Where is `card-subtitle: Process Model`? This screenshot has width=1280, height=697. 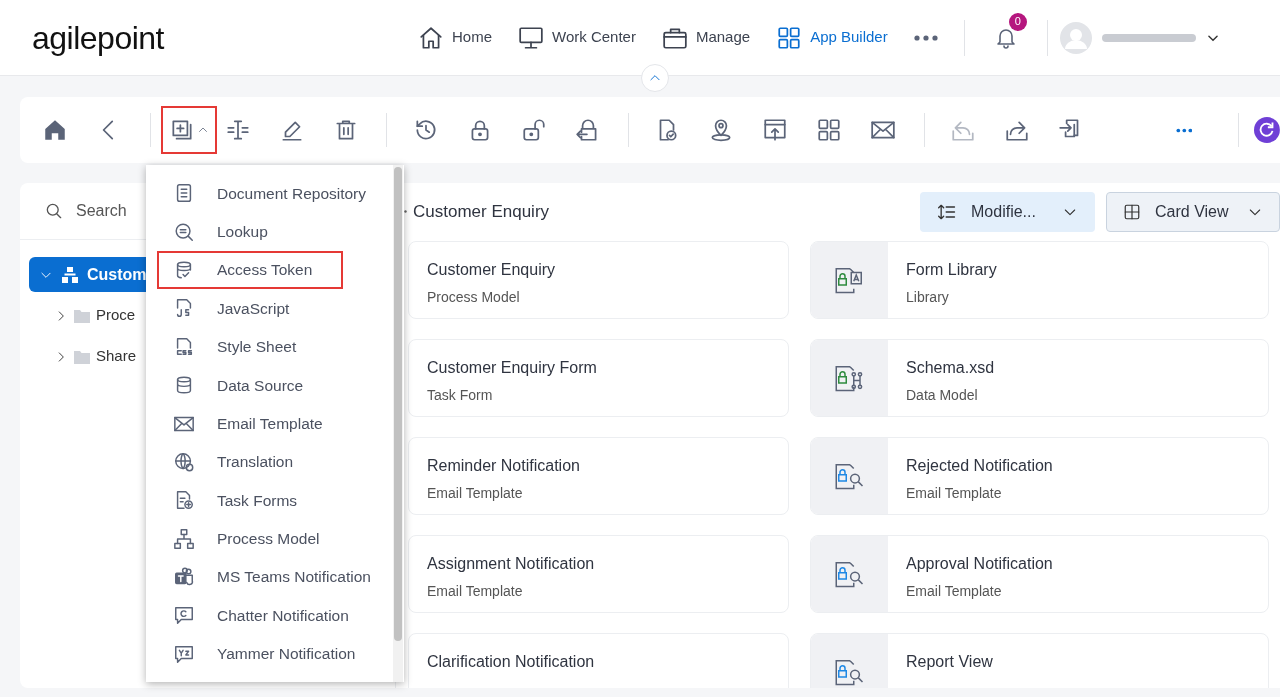
card-subtitle: Process Model is located at coordinates (474, 297).